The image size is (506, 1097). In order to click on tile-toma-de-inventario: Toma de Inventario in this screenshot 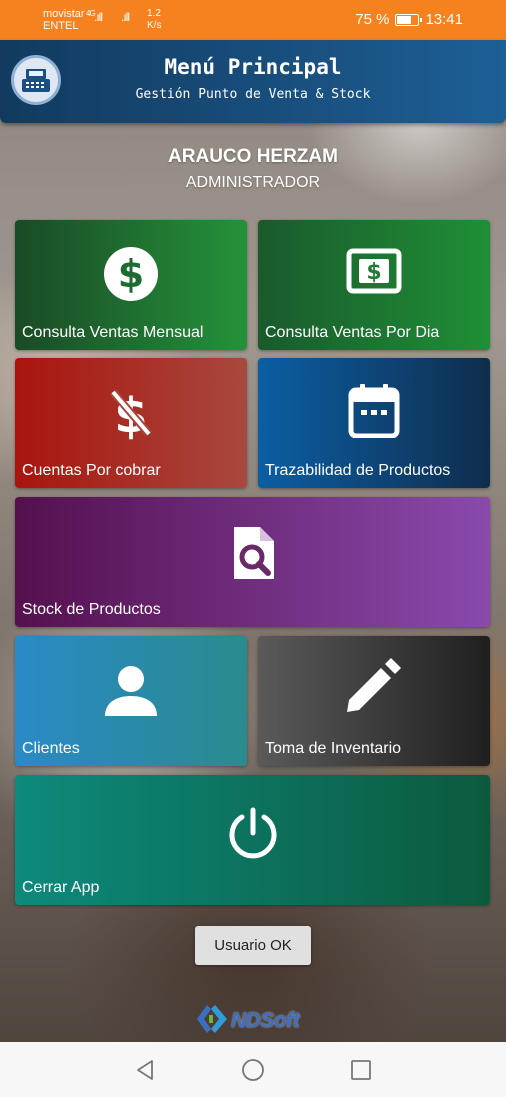, I will do `click(374, 701)`.